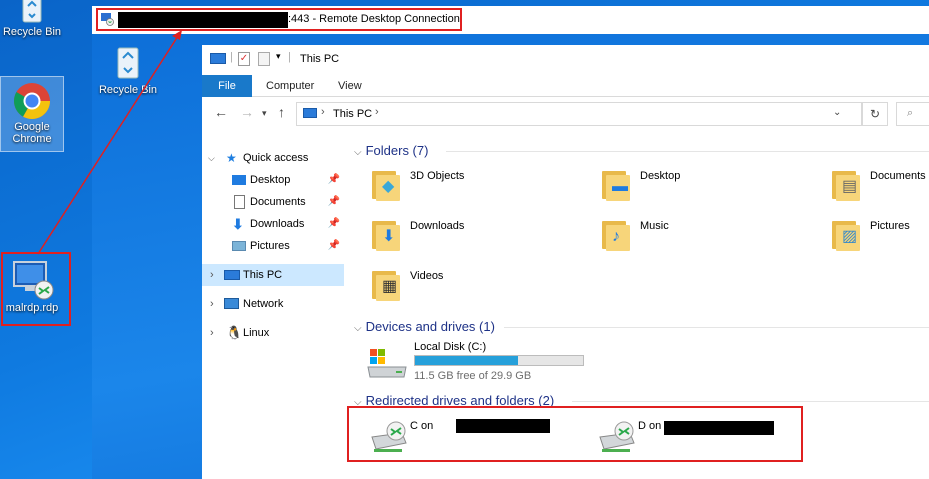 Image resolution: width=929 pixels, height=479 pixels. Describe the element at coordinates (234, 332) in the screenshot. I see `linux-penguin-icon: 🐧` at that location.